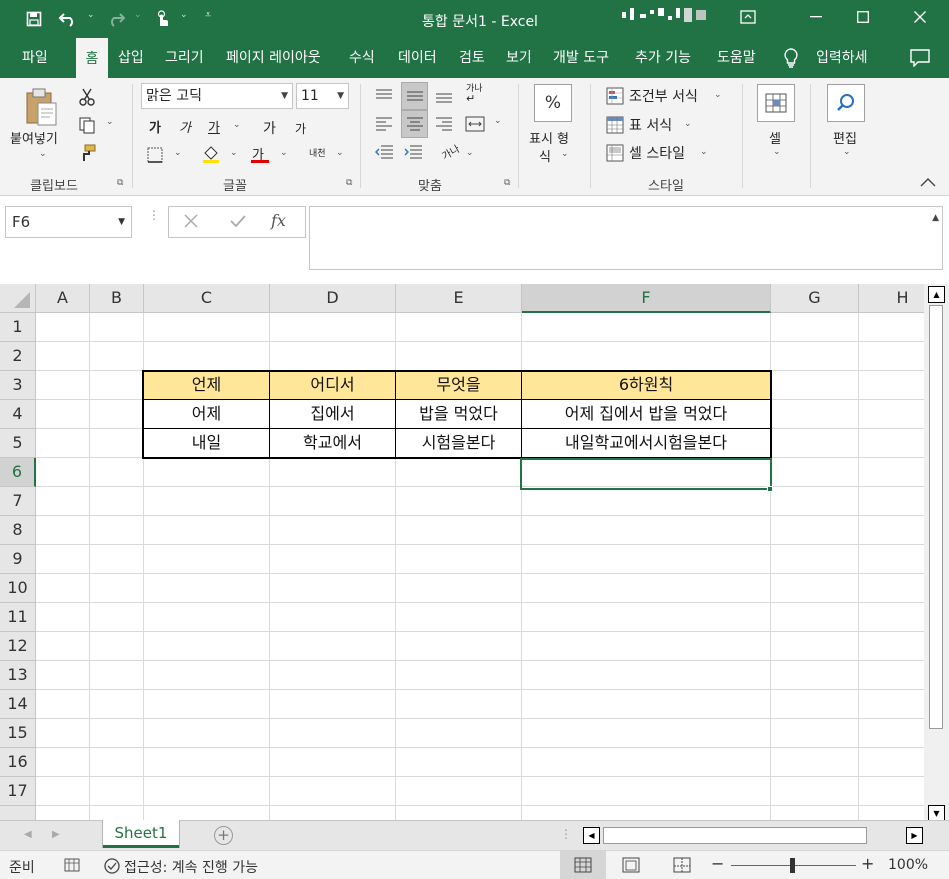 This screenshot has height=879, width=949. I want to click on normal-view-icon, so click(583, 865).